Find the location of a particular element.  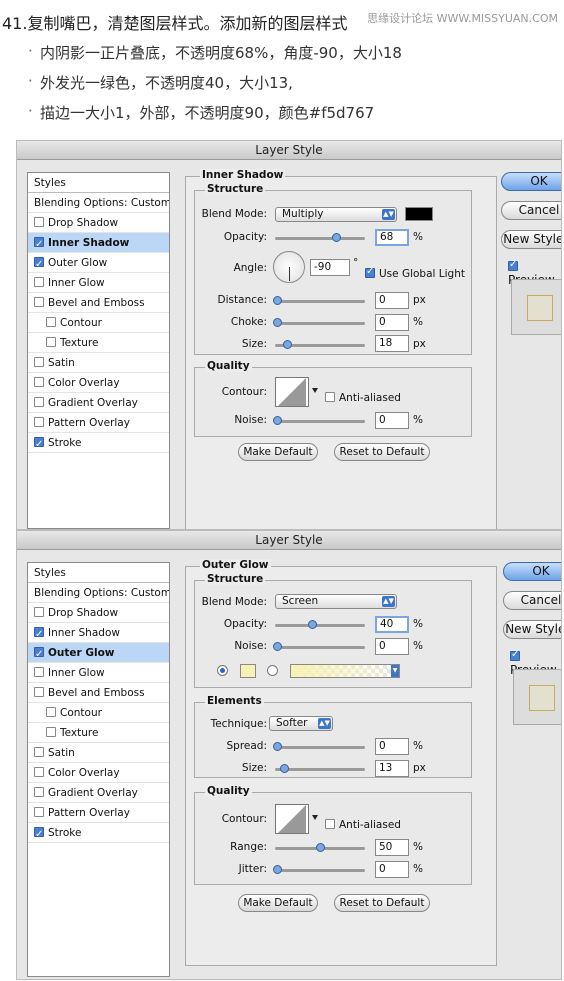

opacity-field: 40 is located at coordinates (392, 624).